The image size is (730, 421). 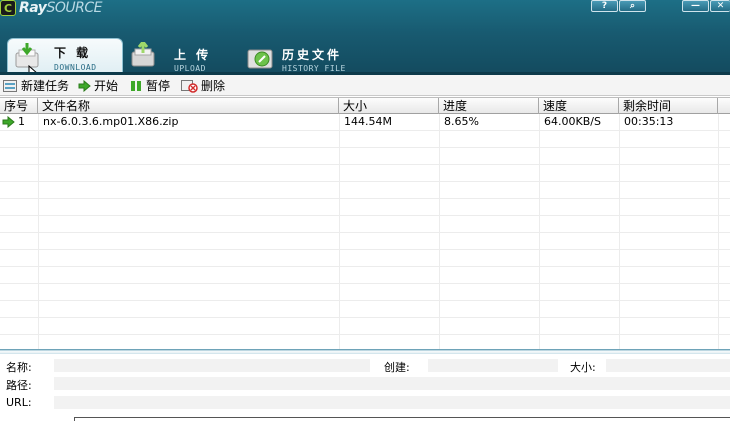 I want to click on column-header-name: 文件名称, so click(x=188, y=106).